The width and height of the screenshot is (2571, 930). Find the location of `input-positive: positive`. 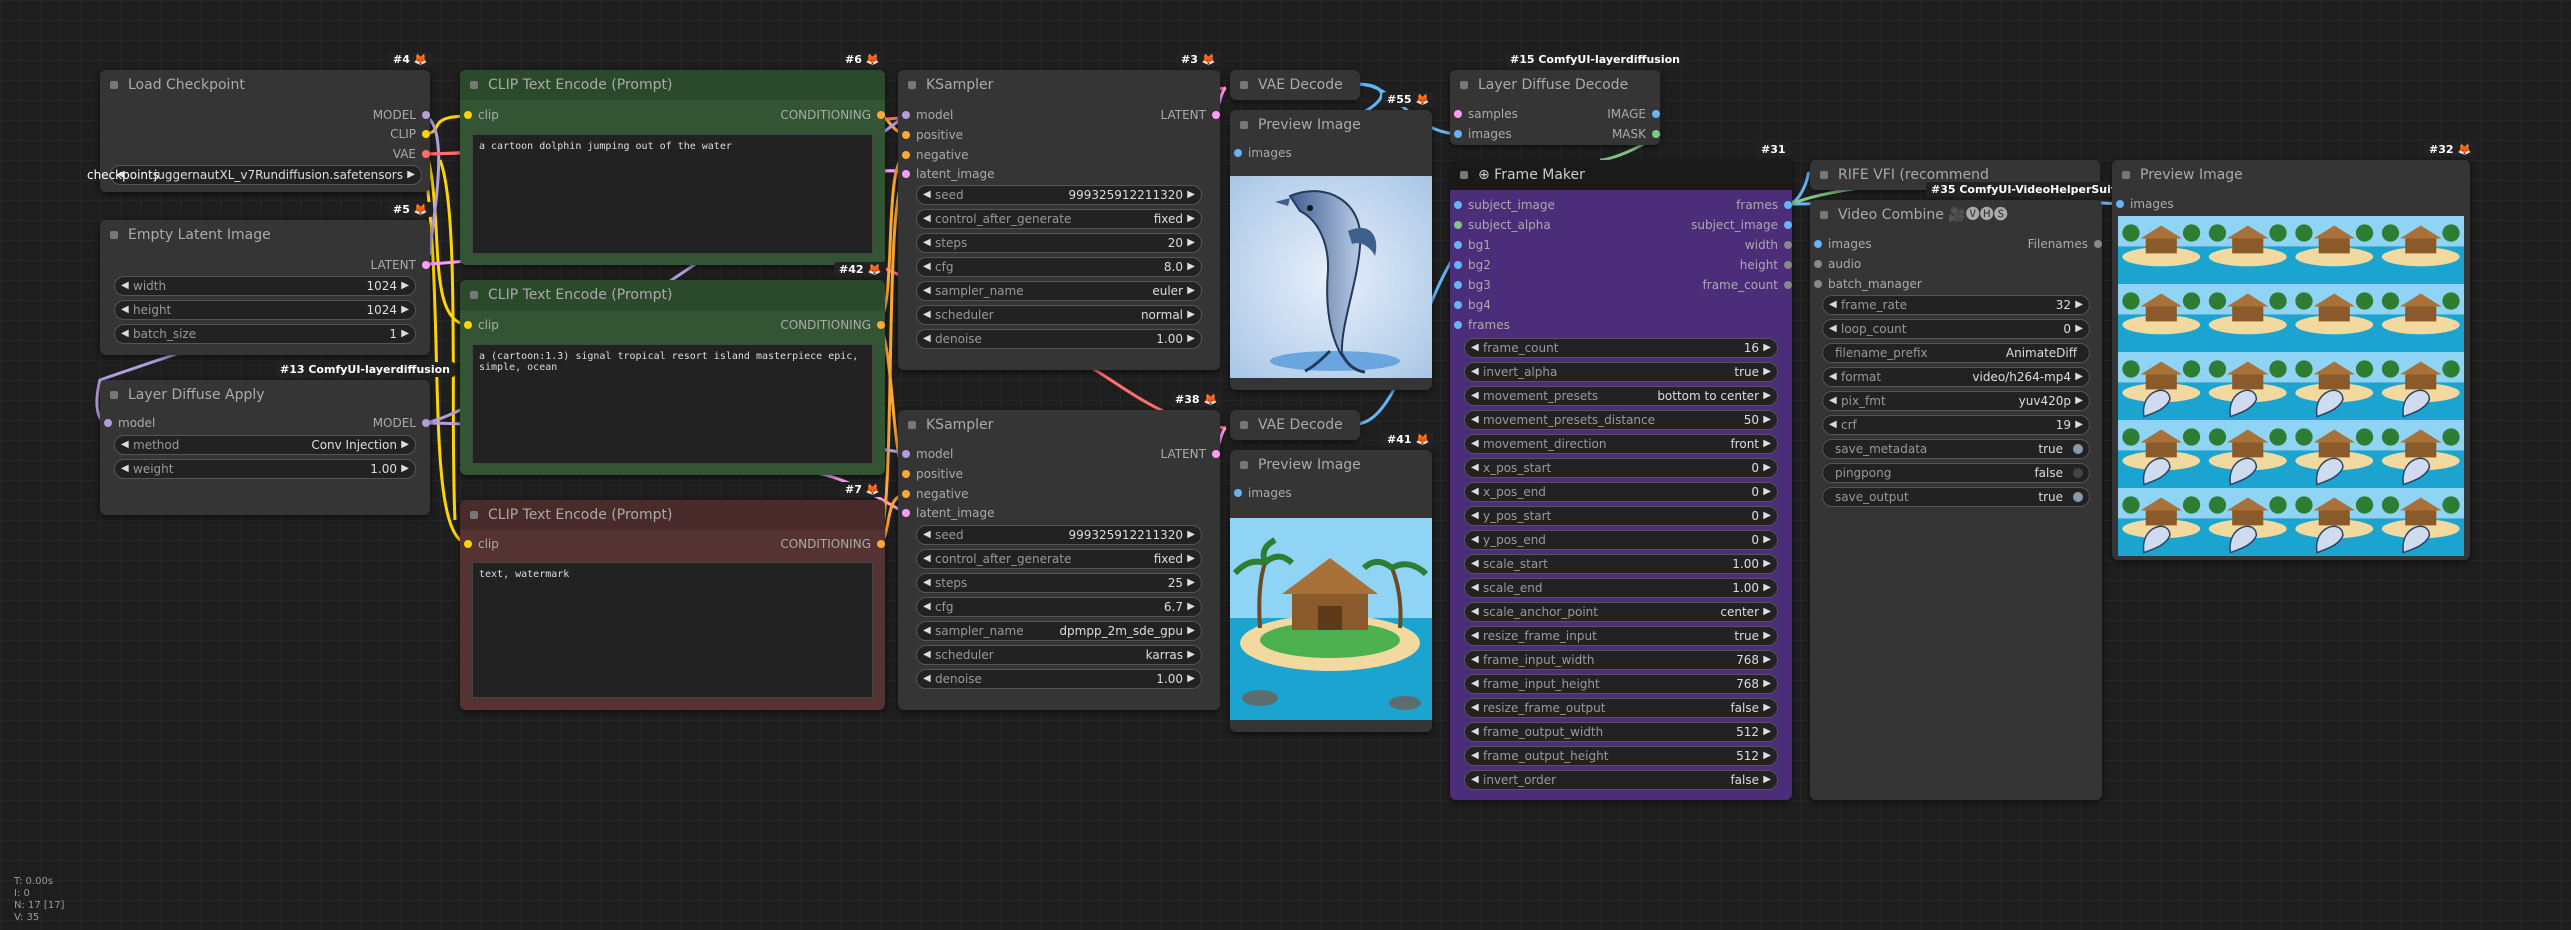

input-positive: positive is located at coordinates (930, 135).